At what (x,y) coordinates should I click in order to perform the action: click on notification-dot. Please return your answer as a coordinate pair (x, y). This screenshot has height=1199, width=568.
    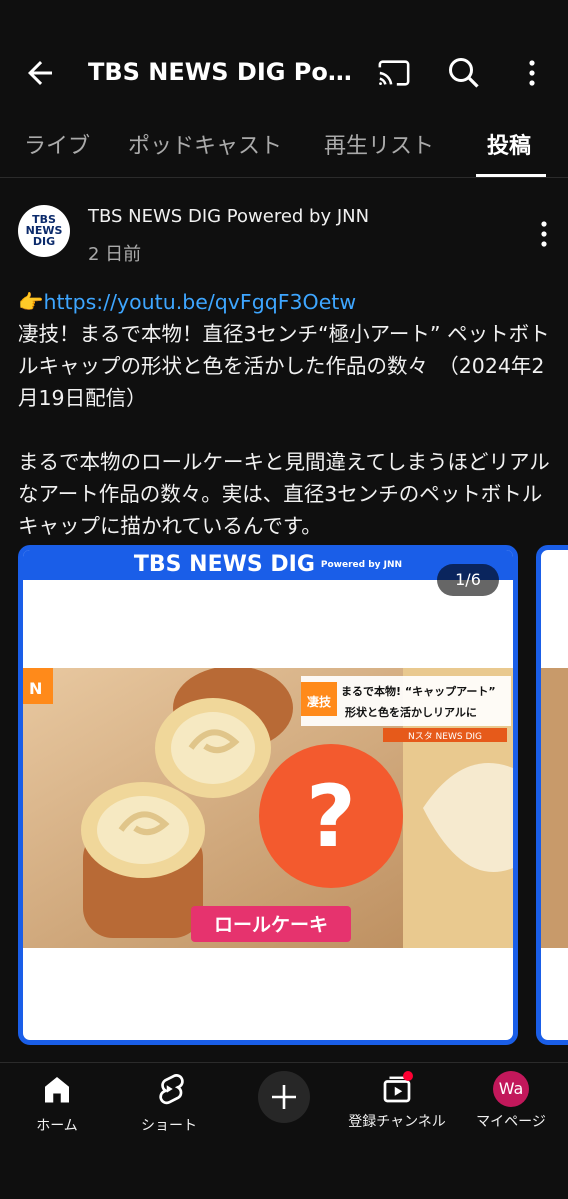
    Looking at the image, I should click on (408, 1076).